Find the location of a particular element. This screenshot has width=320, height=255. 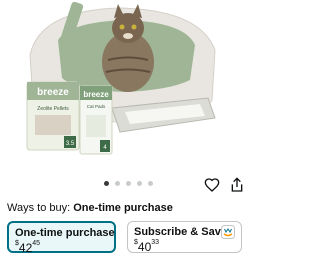

image-carousel-dots is located at coordinates (128, 183).